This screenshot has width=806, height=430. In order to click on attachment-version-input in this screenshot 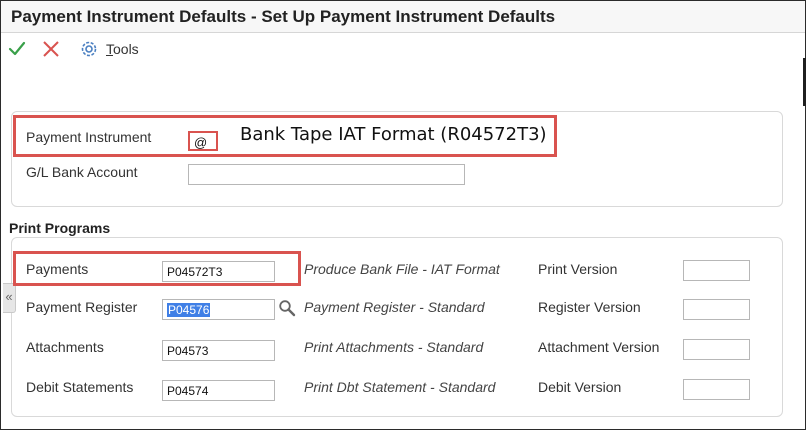, I will do `click(716, 349)`.